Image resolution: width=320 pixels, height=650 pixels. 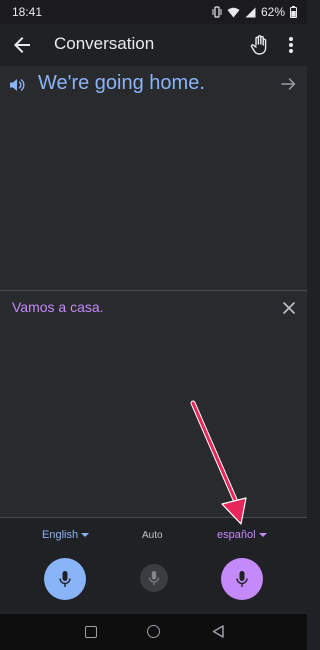 I want to click on english-label: English, so click(x=60, y=535).